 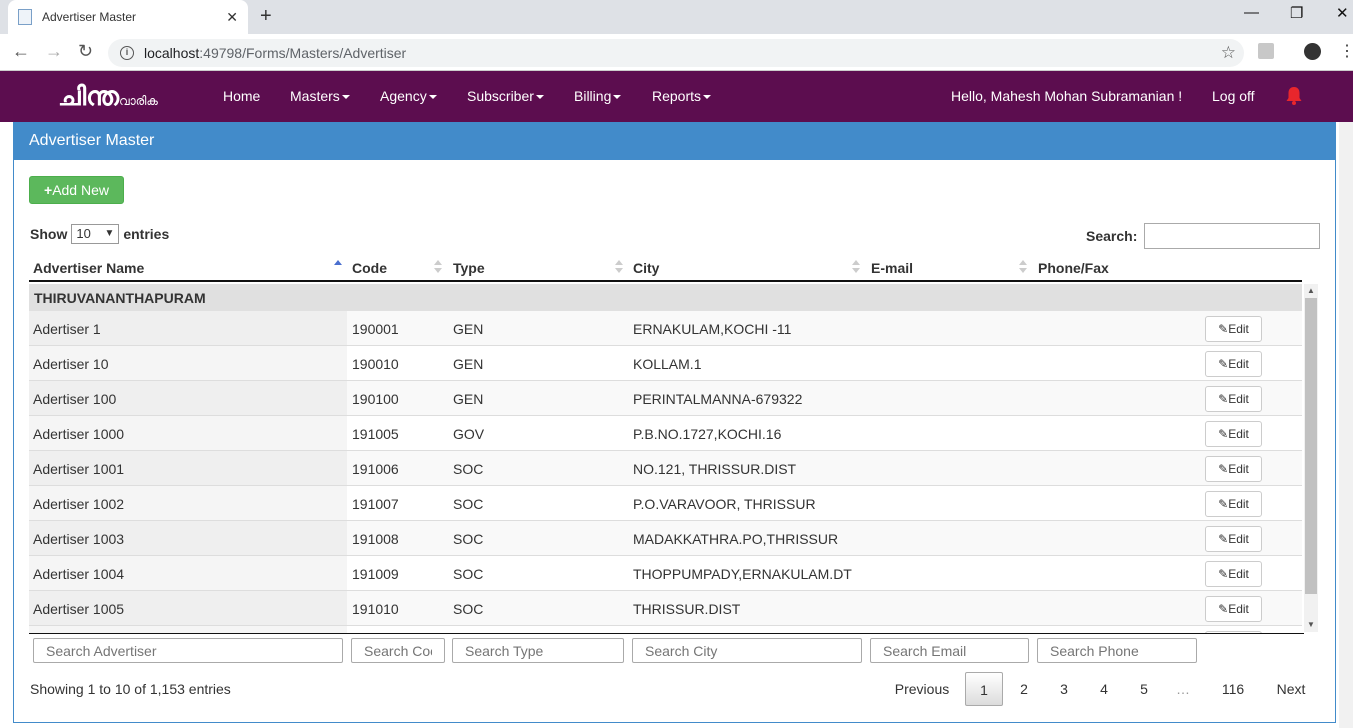 What do you see at coordinates (1024, 689) in the screenshot?
I see `page-2-button: 2` at bounding box center [1024, 689].